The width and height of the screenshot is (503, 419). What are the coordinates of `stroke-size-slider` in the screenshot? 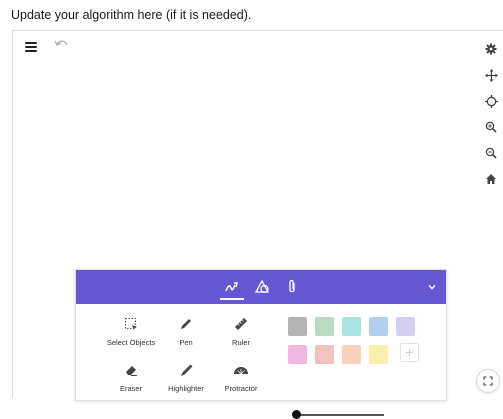 It's located at (339, 415).